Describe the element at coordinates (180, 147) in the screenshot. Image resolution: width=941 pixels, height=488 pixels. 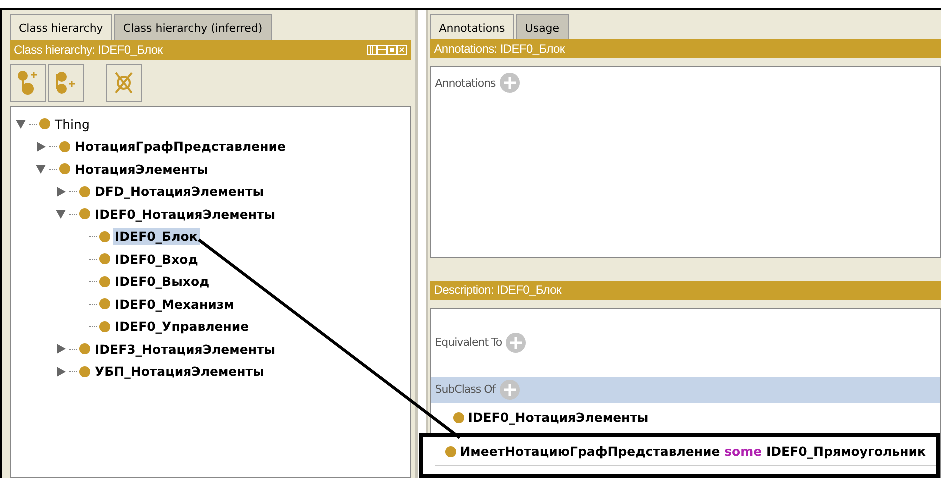
I see `tree-item: НотацияГрафПредставление` at that location.